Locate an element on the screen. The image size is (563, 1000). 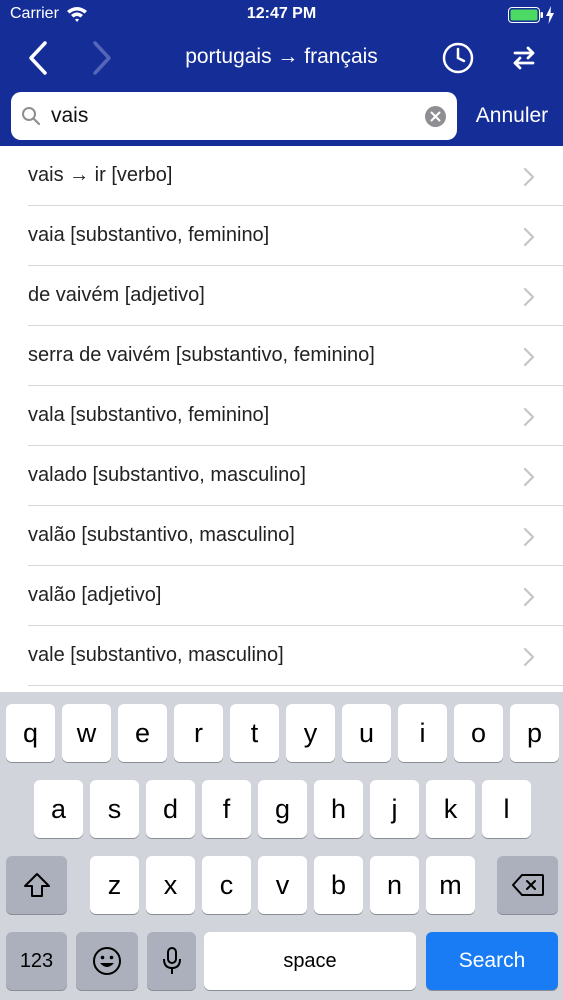
result-label: valado [substantivo, masculino] is located at coordinates (167, 475).